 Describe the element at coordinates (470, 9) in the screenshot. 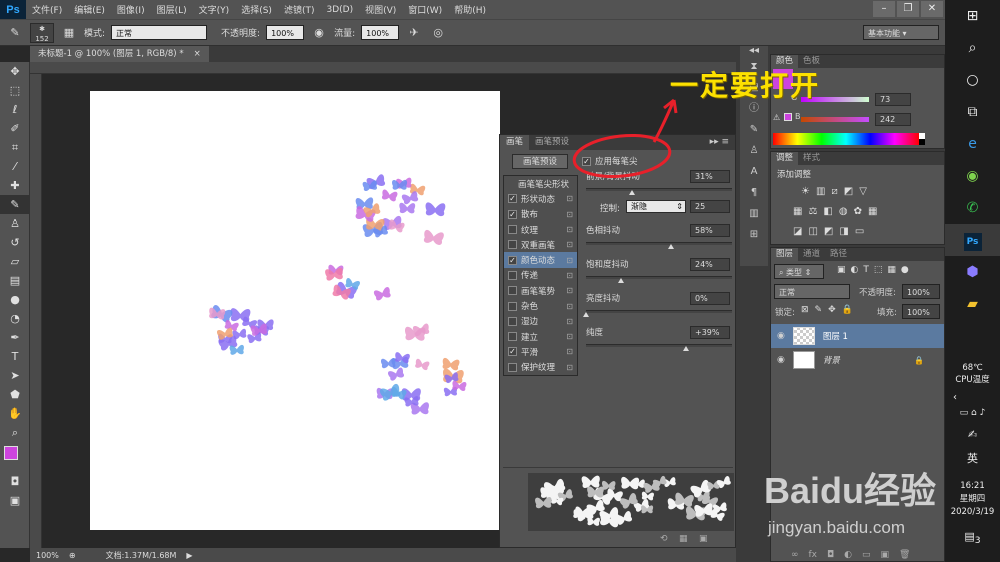

I see `menu-help: 帮助(H)` at that location.